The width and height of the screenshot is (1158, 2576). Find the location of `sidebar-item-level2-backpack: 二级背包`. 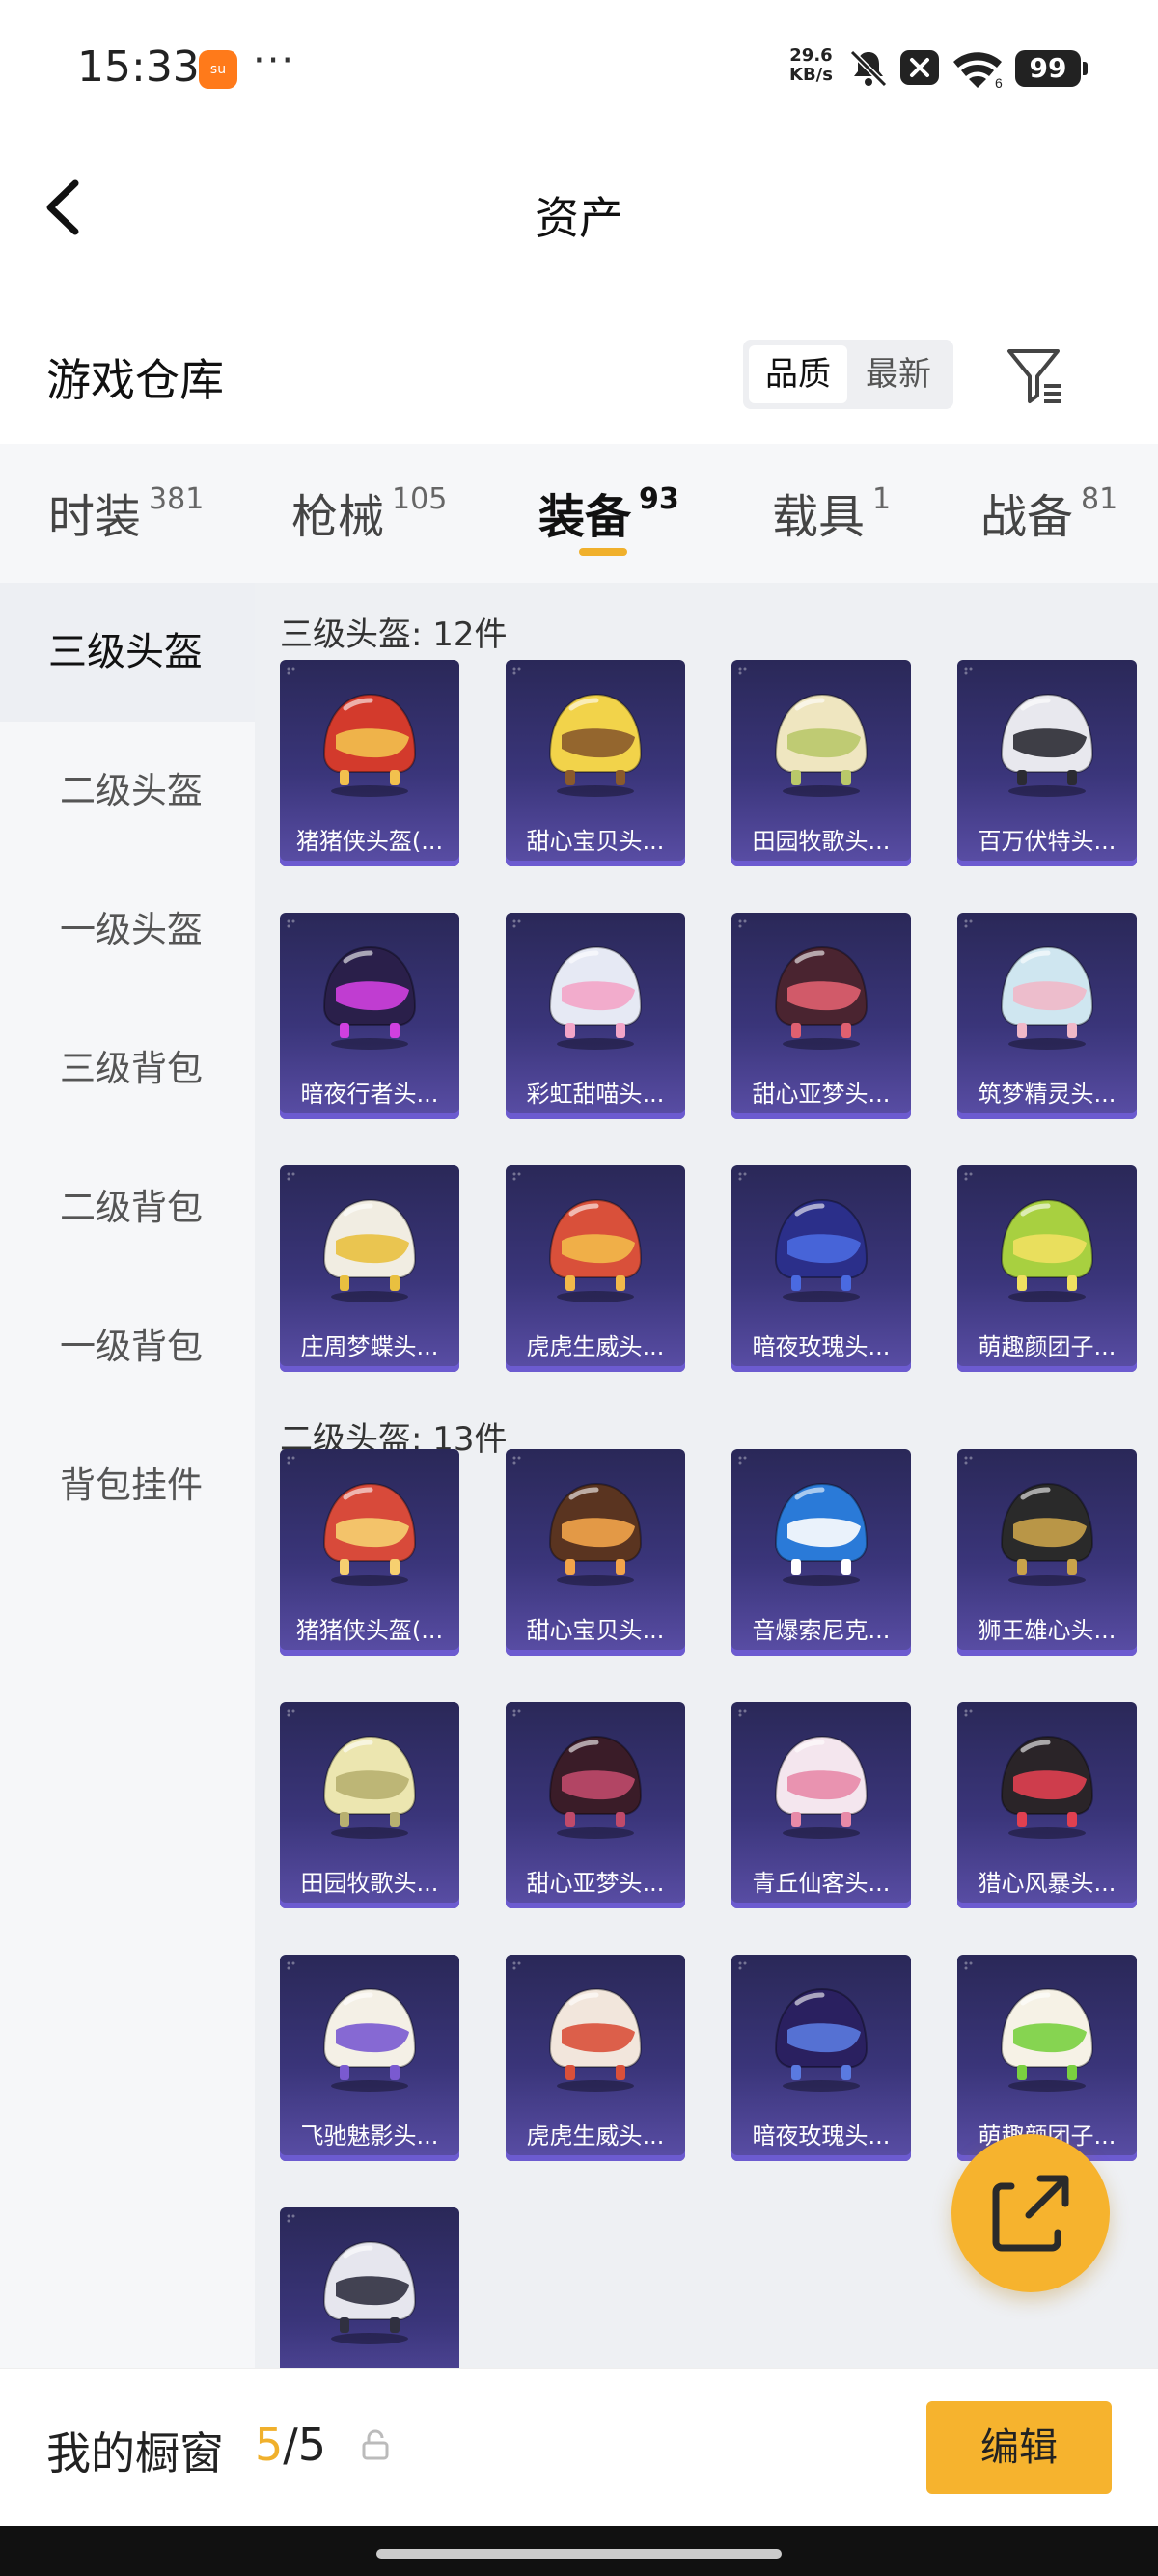

sidebar-item-level2-backpack: 二级背包 is located at coordinates (127, 1207).